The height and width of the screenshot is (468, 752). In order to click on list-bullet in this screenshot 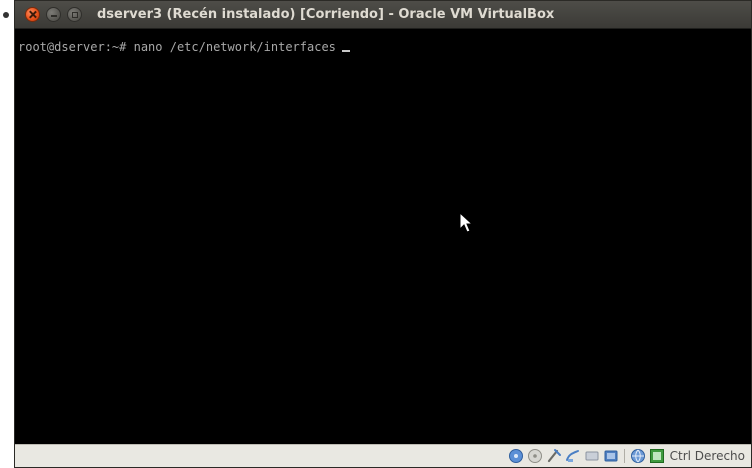, I will do `click(6, 15)`.